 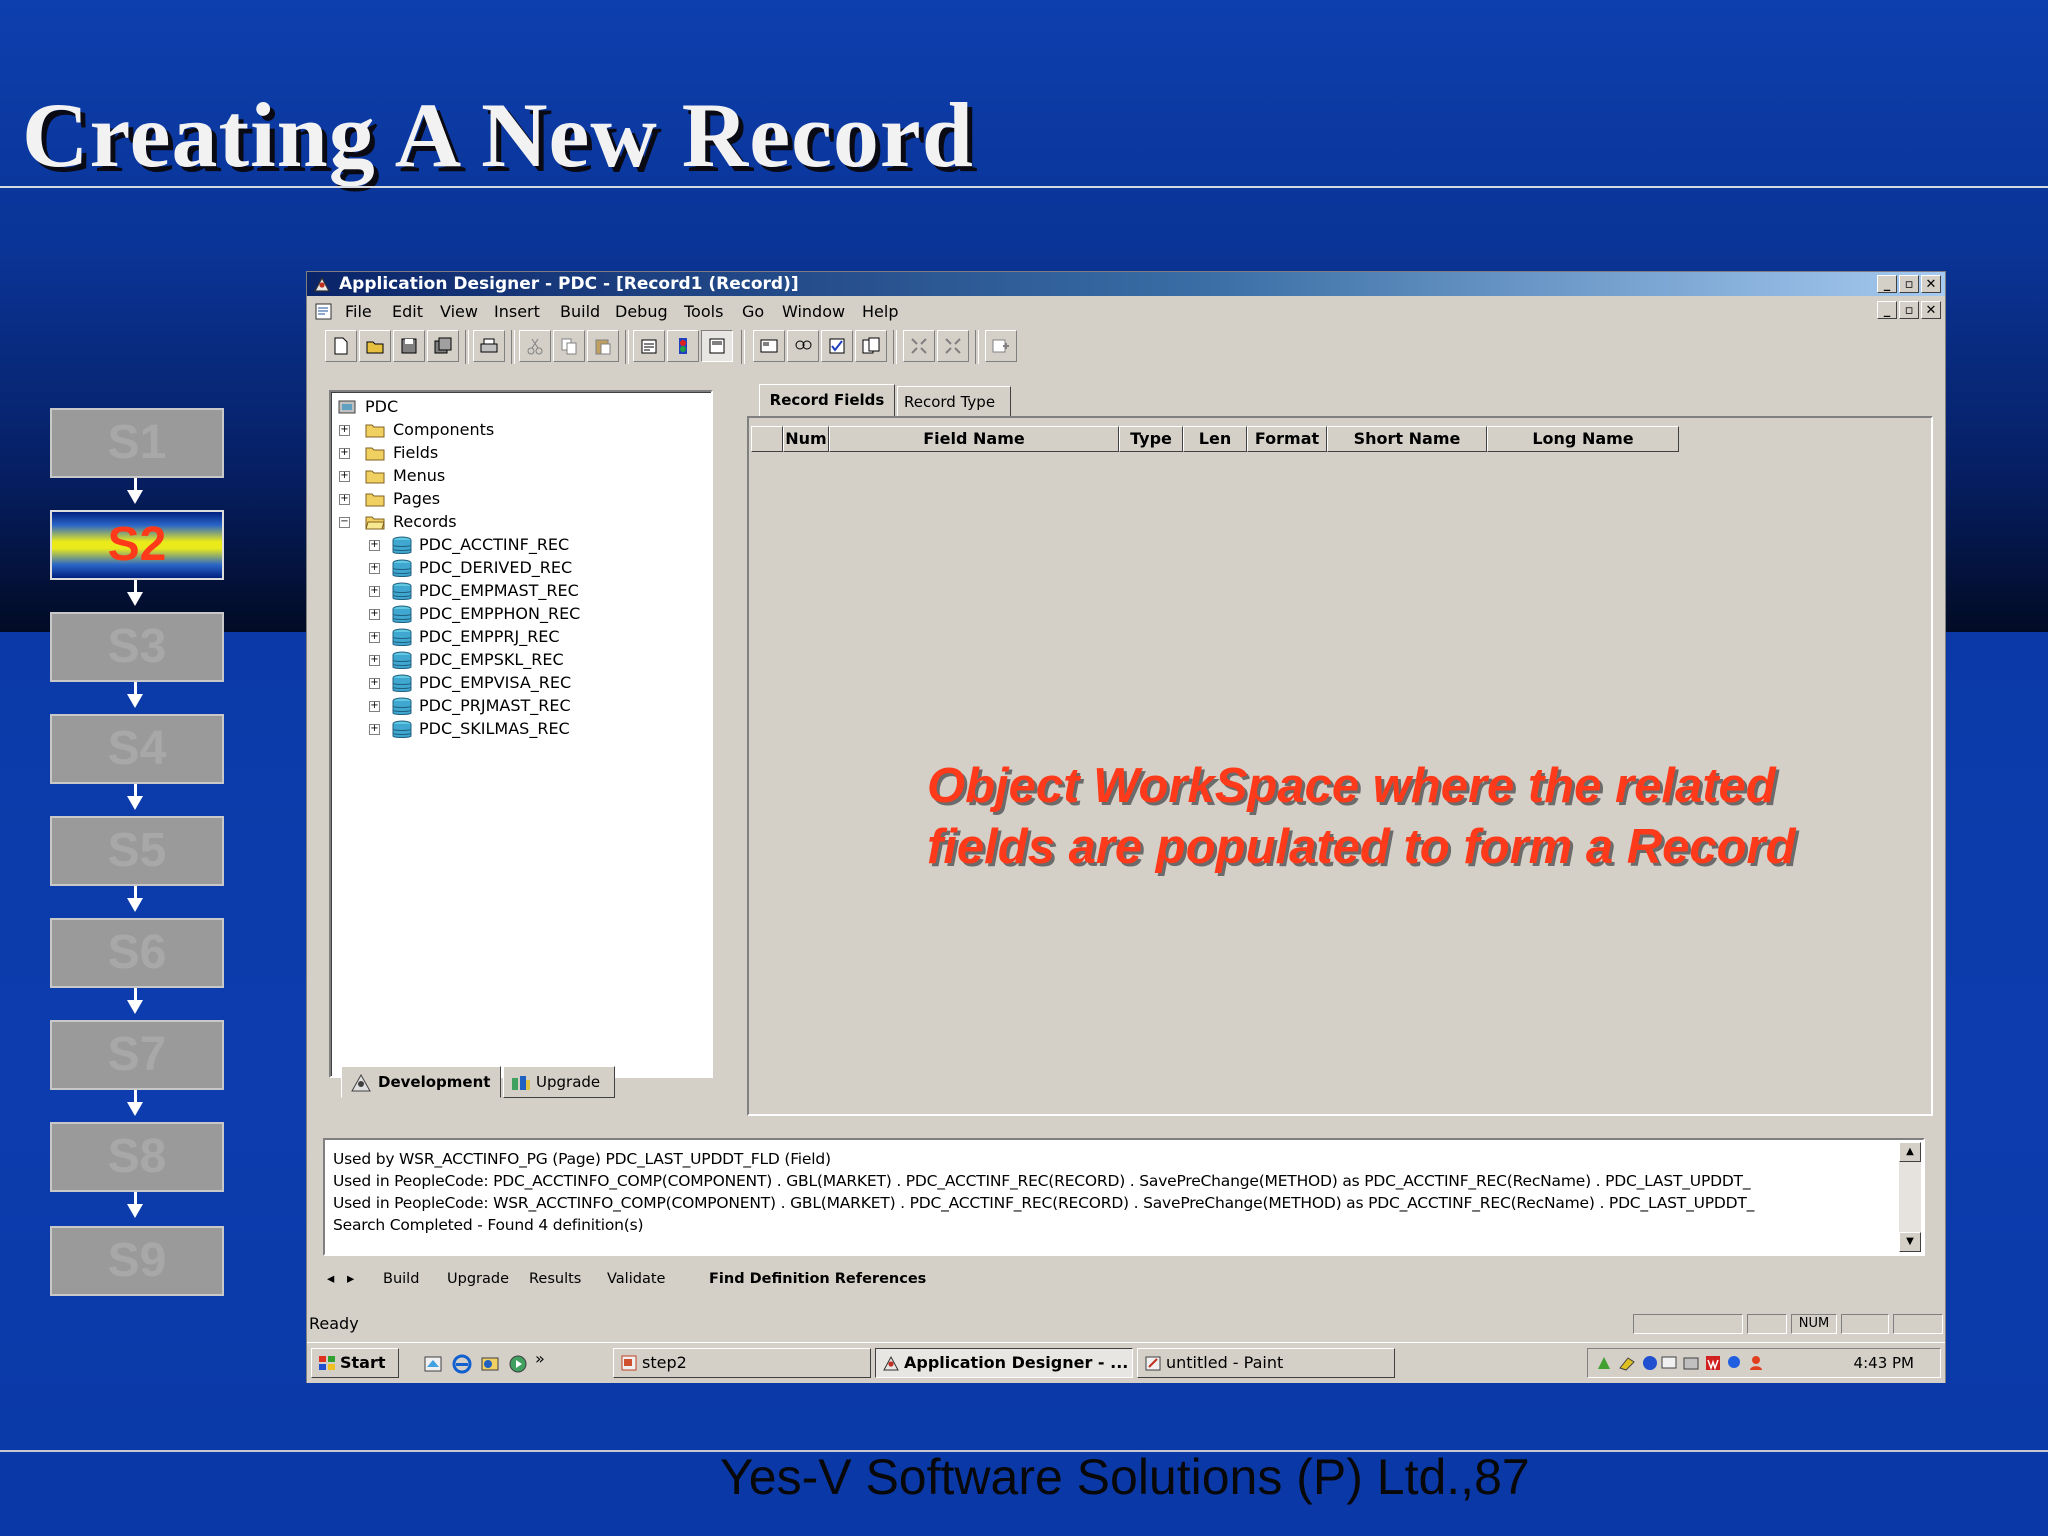 What do you see at coordinates (636, 1279) in the screenshot?
I see `output-tab-validate: Validate` at bounding box center [636, 1279].